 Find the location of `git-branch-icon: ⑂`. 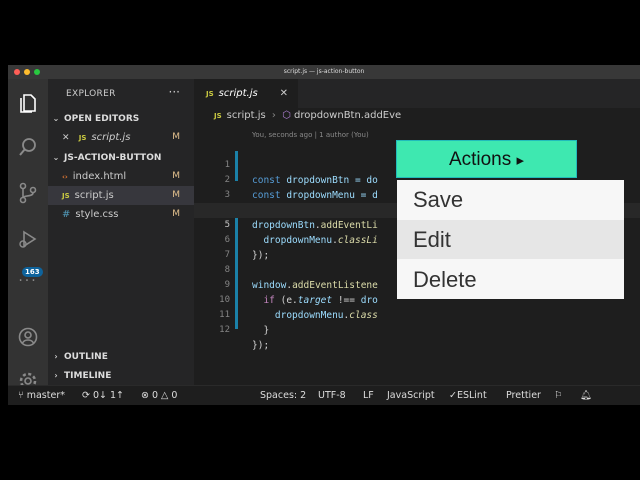

git-branch-icon: ⑂ is located at coordinates (22, 395).